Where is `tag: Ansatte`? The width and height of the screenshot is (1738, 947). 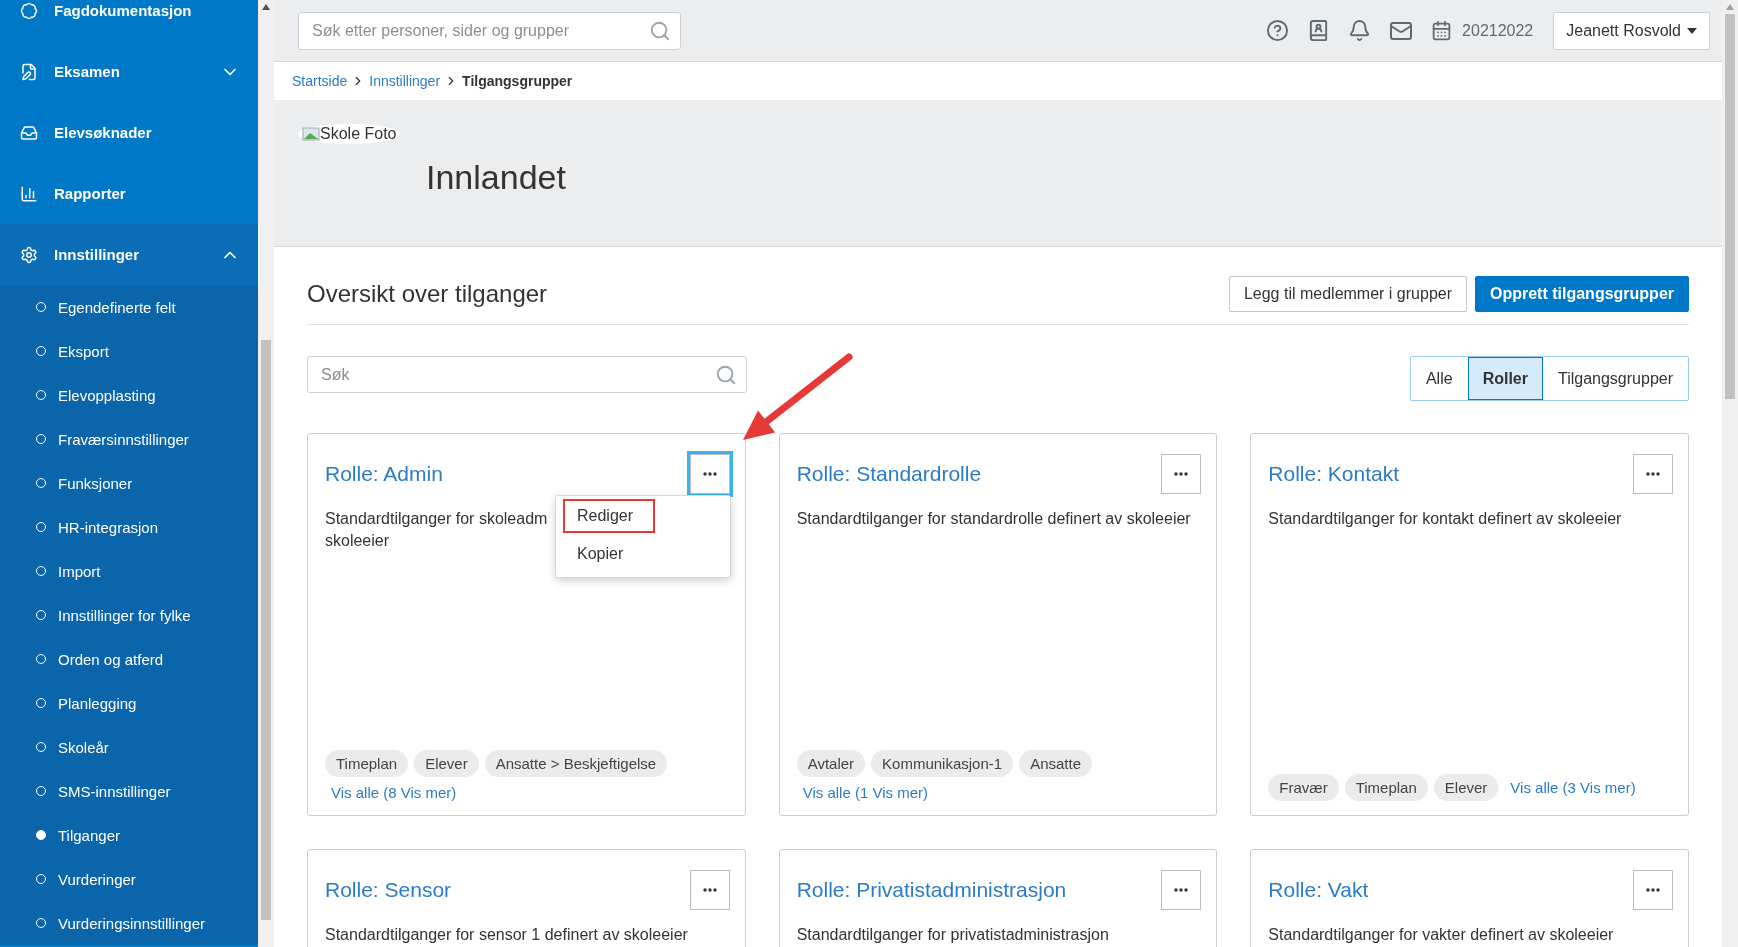 tag: Ansatte is located at coordinates (1055, 763).